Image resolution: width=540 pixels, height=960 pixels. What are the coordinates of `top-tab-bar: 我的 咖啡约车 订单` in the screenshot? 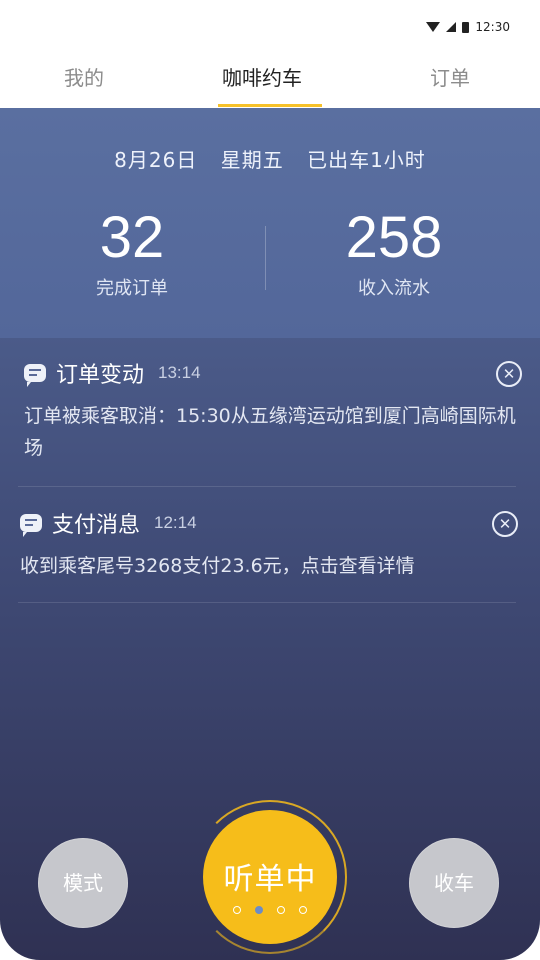 It's located at (270, 82).